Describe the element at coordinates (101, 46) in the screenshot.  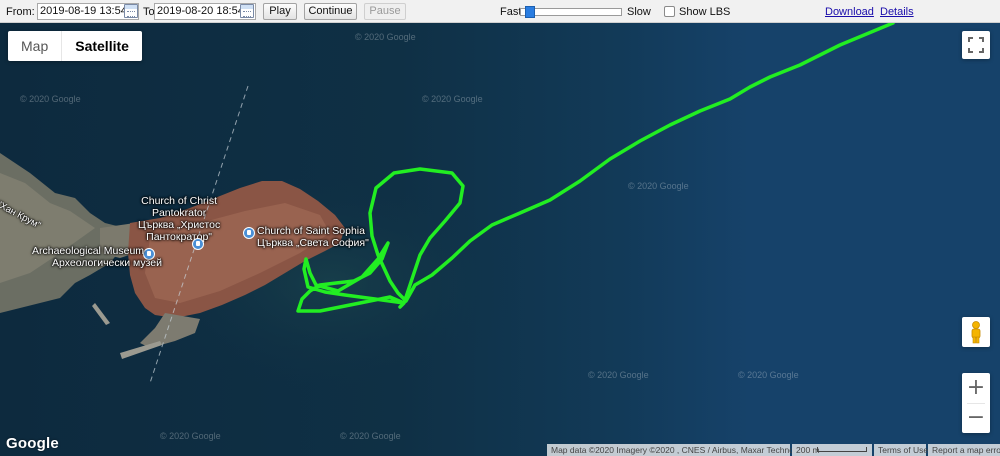
I see `map-type-satellite-button: Satellite` at that location.